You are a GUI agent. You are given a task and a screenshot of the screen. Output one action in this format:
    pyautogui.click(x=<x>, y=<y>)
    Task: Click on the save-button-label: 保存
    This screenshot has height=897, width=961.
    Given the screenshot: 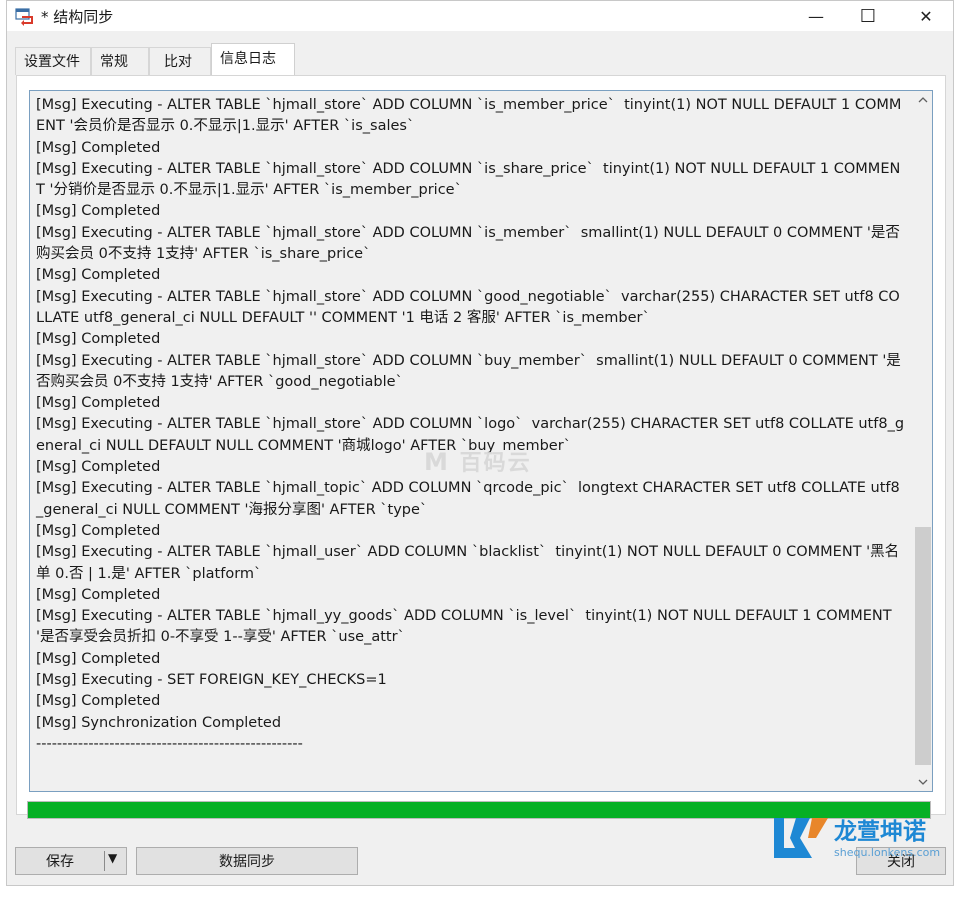 What is the action you would take?
    pyautogui.click(x=60, y=862)
    